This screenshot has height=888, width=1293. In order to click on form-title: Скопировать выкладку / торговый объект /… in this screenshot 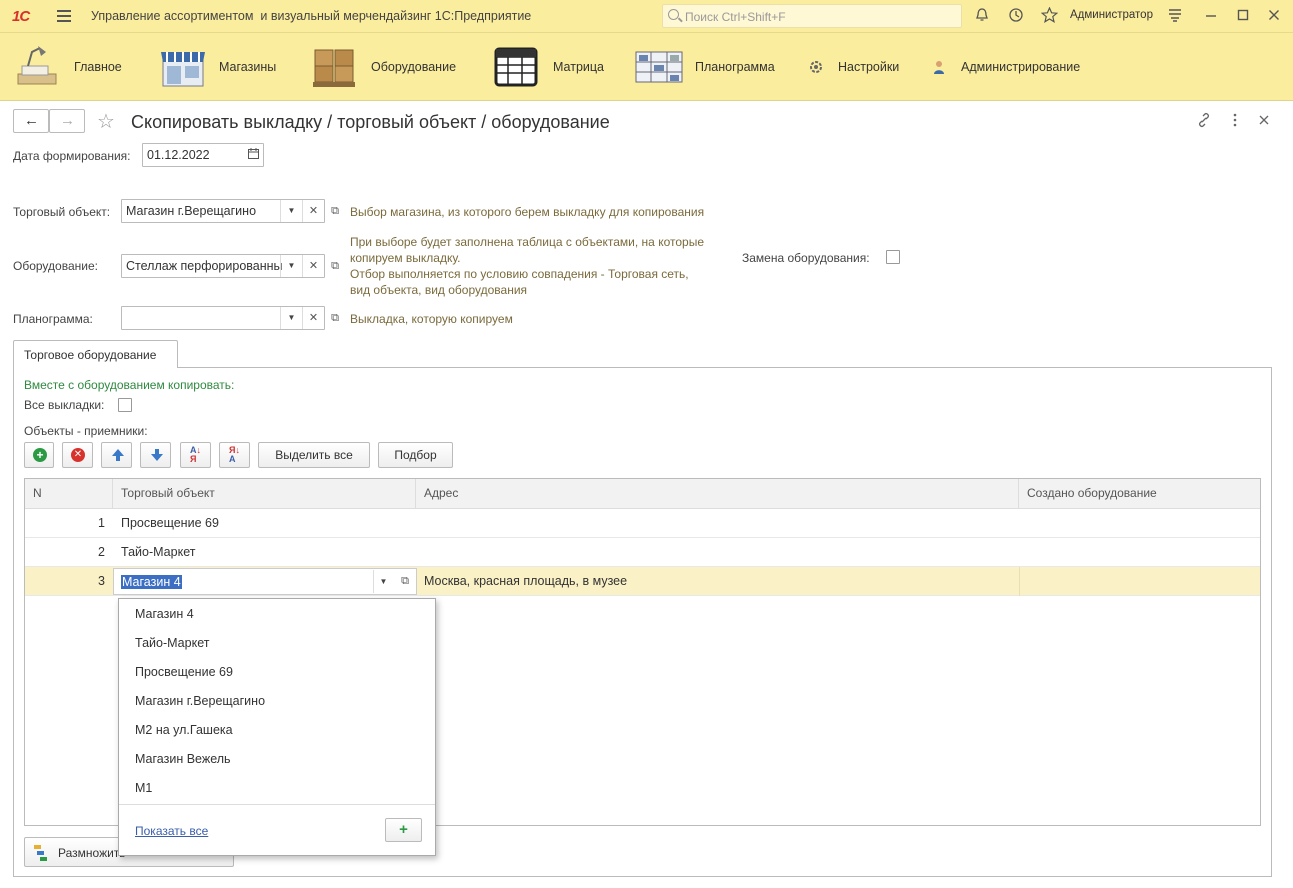, I will do `click(370, 122)`.